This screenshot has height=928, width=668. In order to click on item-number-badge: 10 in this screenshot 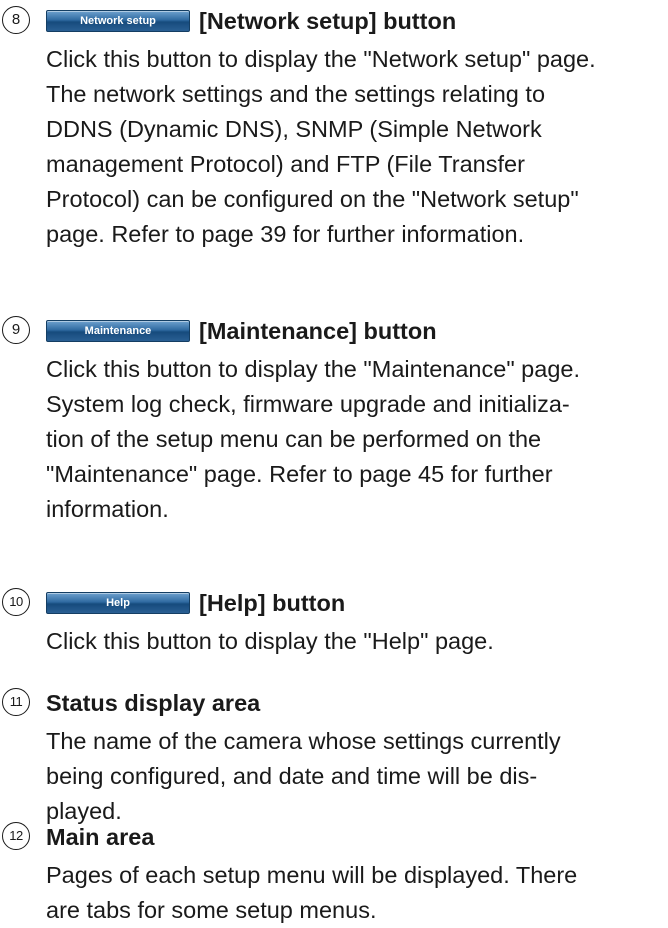, I will do `click(16, 602)`.